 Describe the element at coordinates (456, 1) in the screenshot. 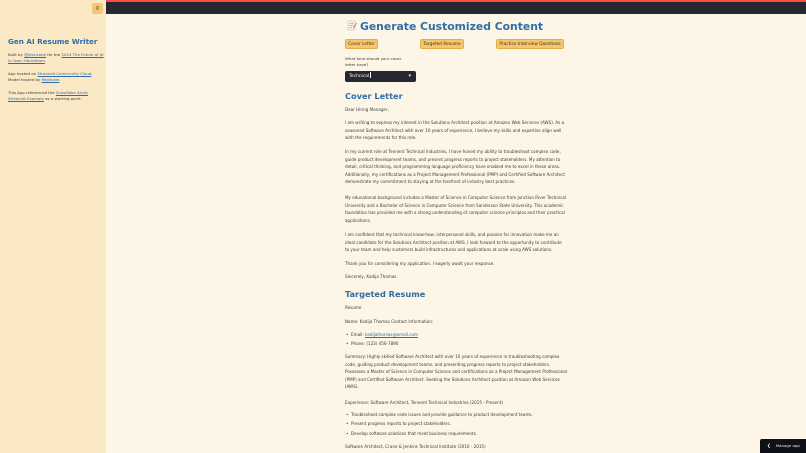

I see `header-accent-line` at that location.